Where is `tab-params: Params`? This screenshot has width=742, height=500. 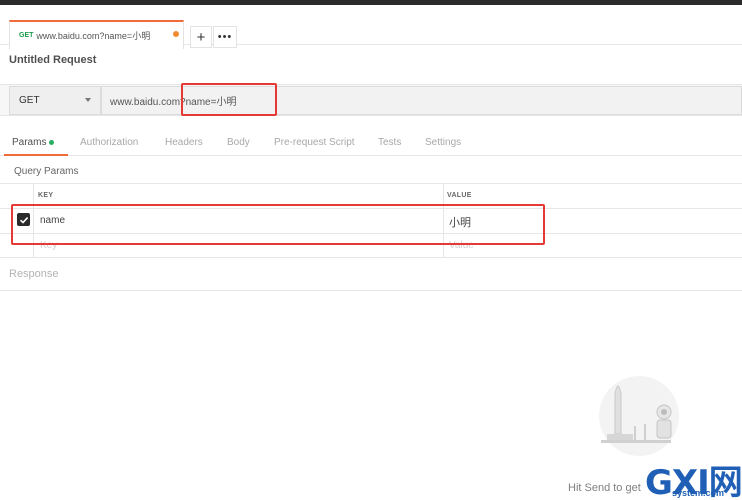 tab-params: Params is located at coordinates (33, 142).